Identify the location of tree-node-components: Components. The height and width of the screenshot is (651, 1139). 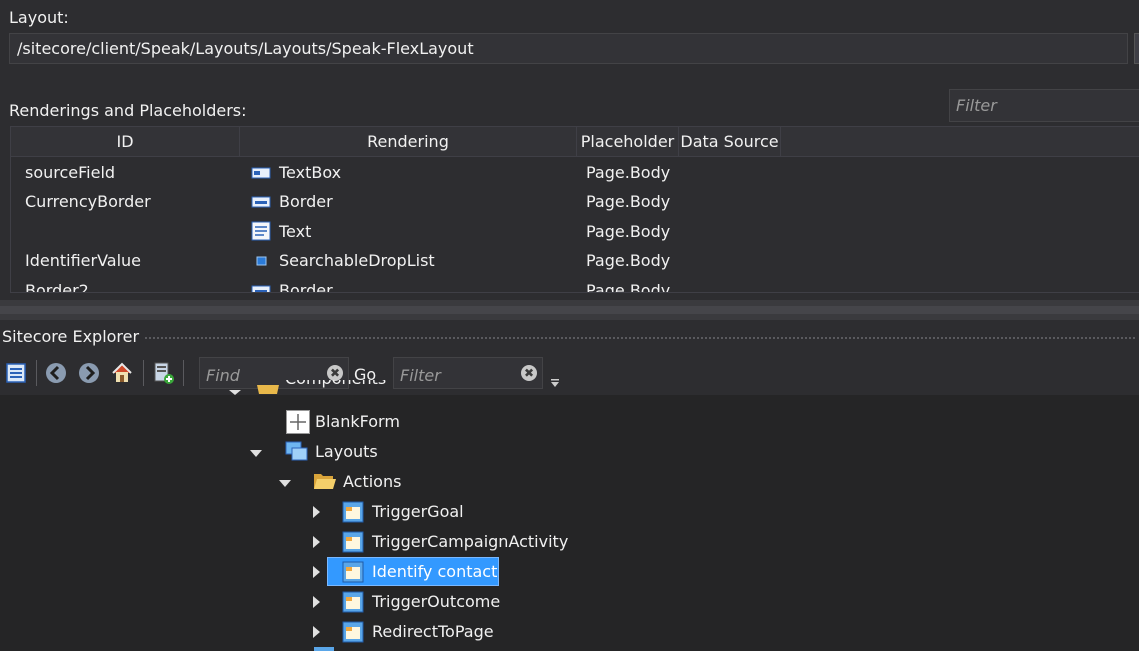
(335, 387).